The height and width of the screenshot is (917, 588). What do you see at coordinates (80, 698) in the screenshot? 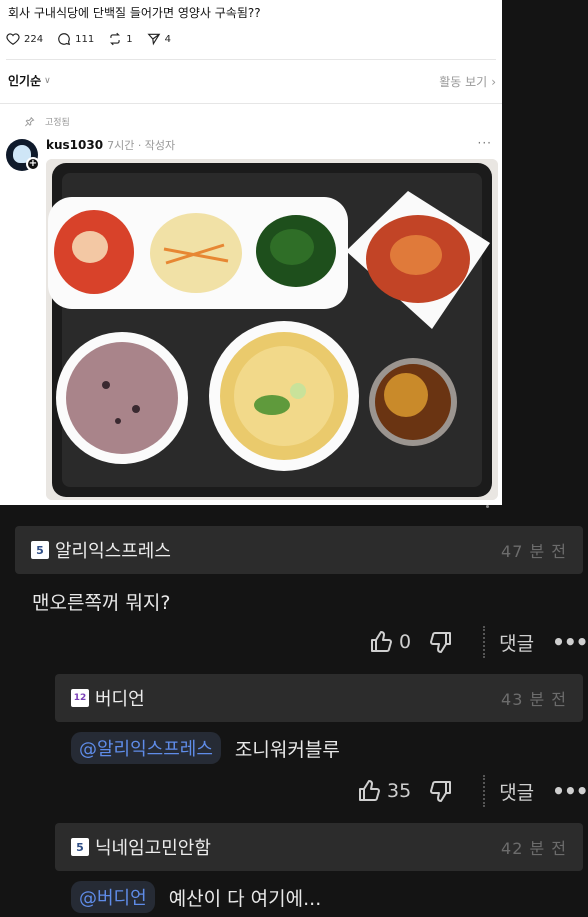
I see `level-badge-icon: 12` at bounding box center [80, 698].